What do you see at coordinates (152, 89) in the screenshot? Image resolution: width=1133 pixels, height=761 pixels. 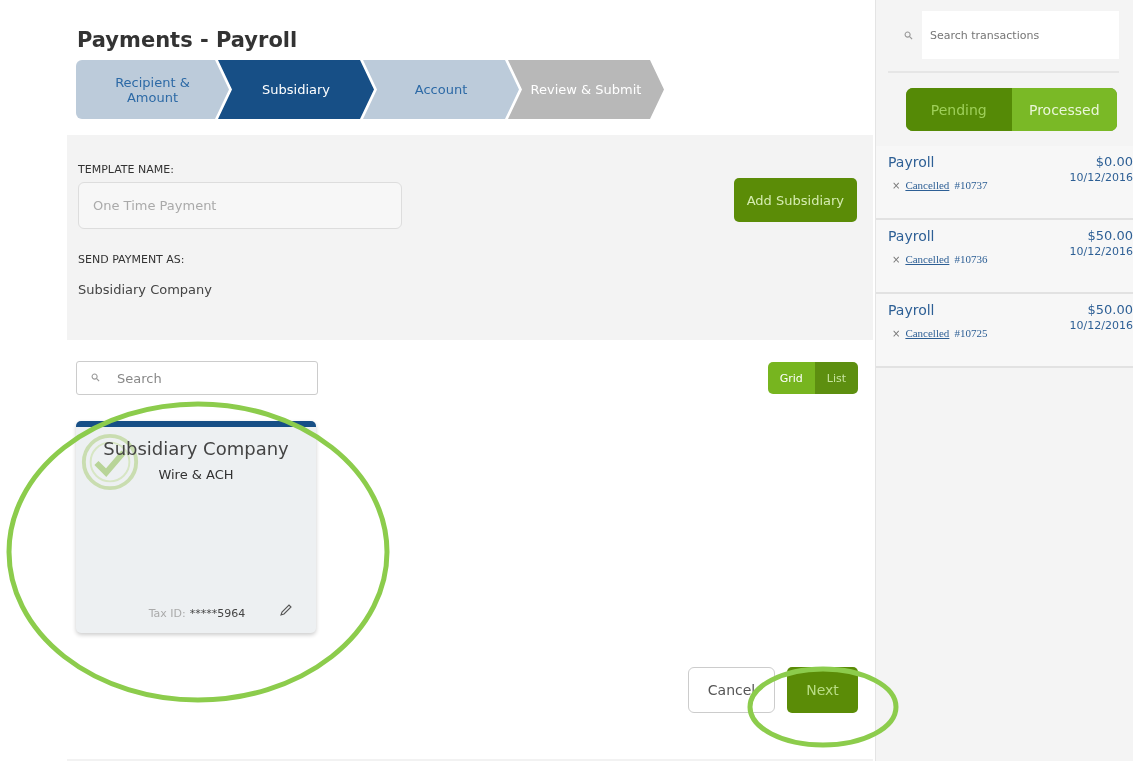 I see `step-tab: Recipient & Amount` at bounding box center [152, 89].